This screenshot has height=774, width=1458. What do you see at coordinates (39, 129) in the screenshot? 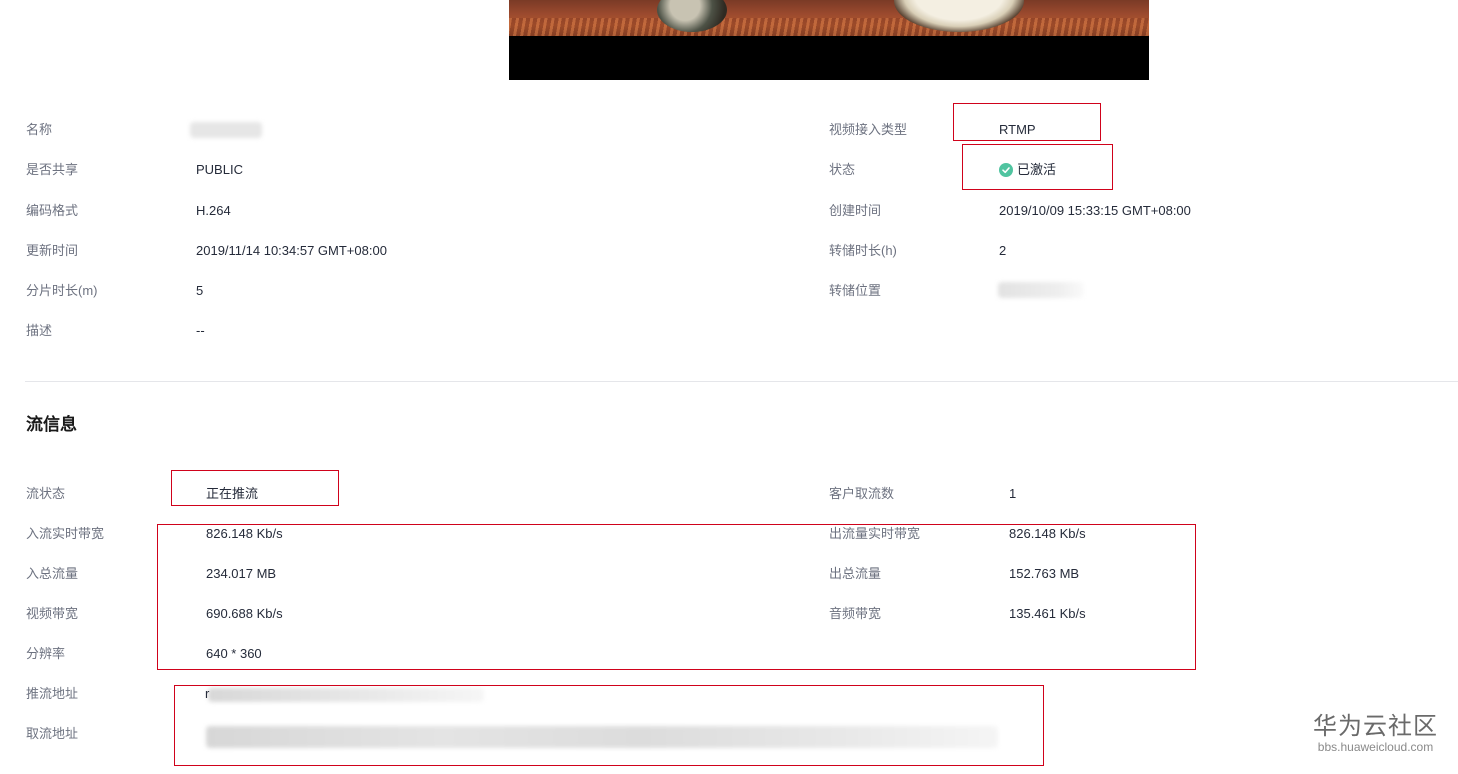
I see `name-label: 名称` at bounding box center [39, 129].